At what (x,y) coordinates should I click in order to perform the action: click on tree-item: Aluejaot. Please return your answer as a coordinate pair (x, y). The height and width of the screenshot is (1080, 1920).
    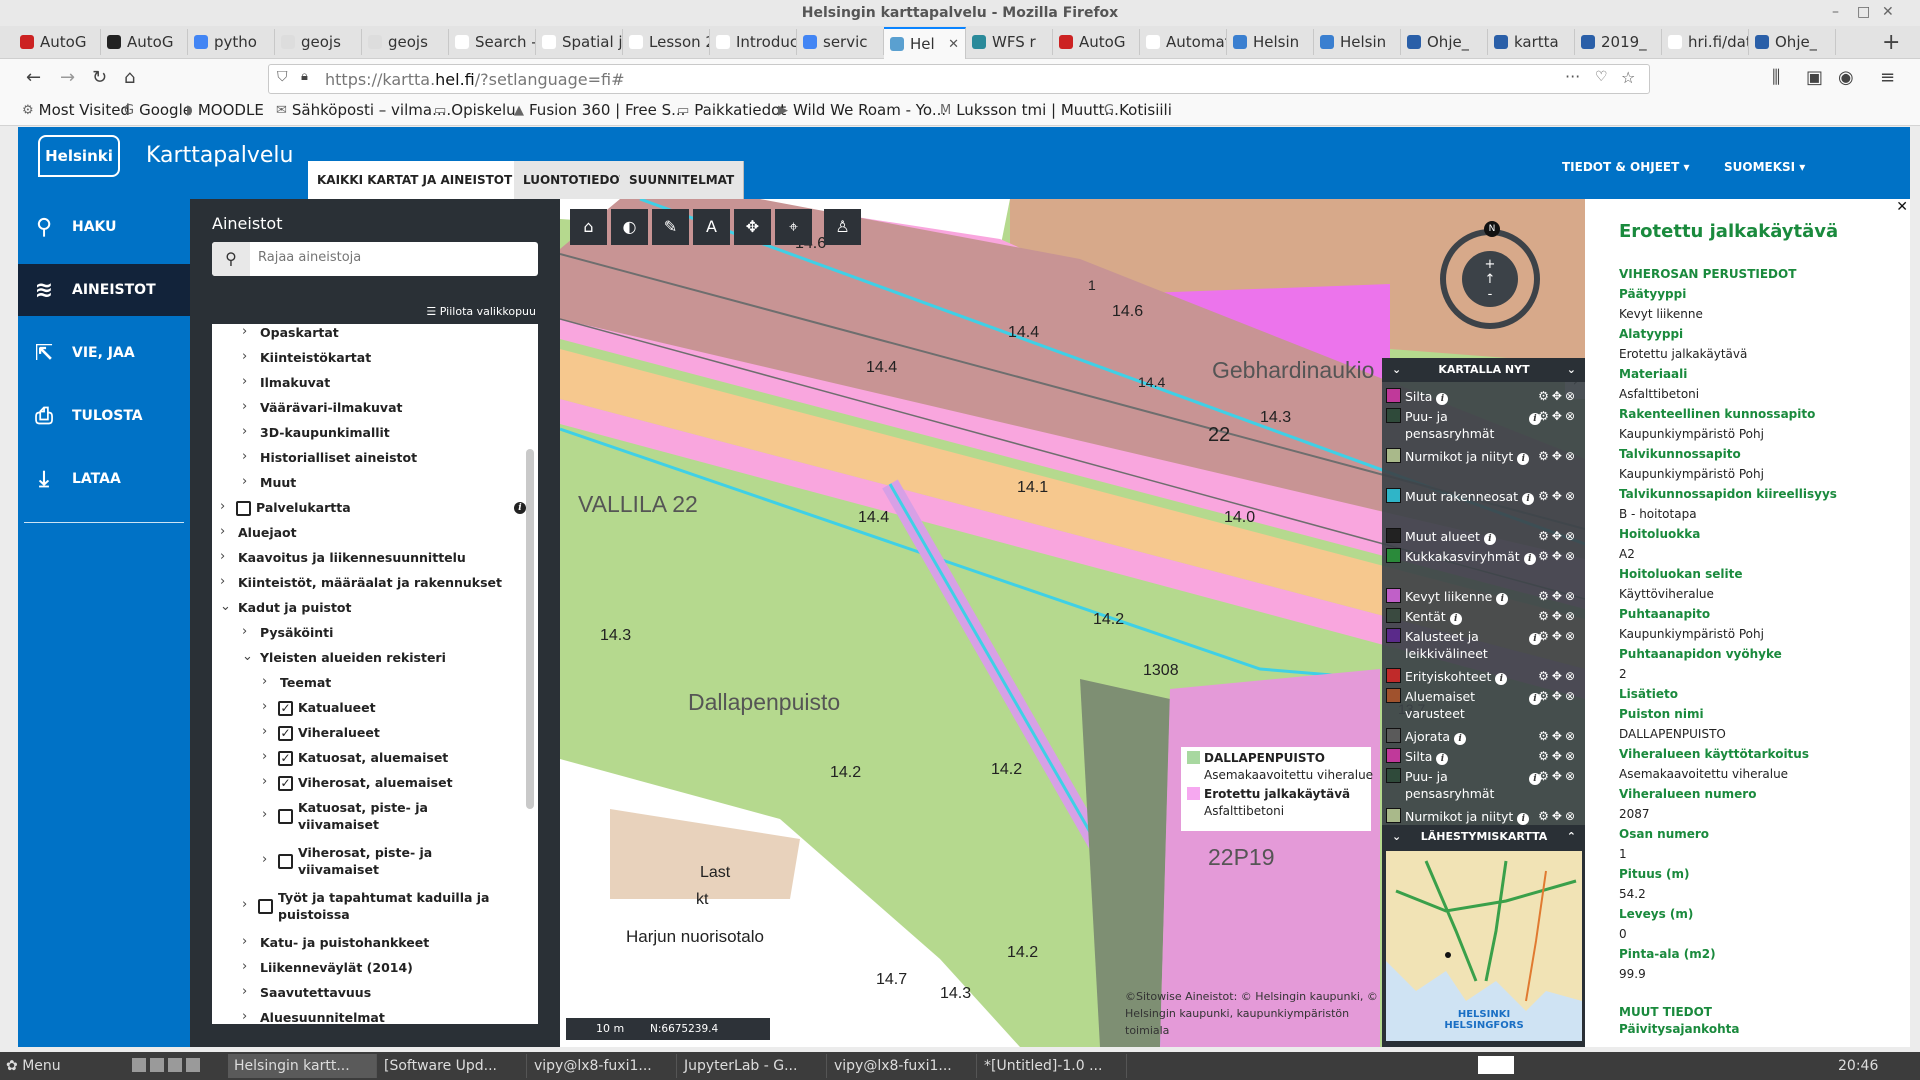
    Looking at the image, I should click on (267, 532).